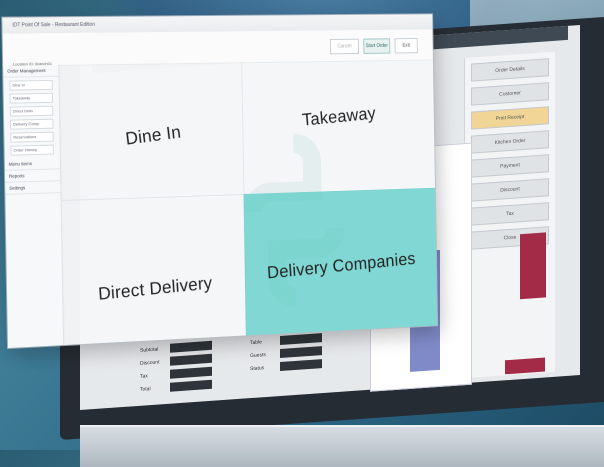 This screenshot has width=604, height=467. Describe the element at coordinates (510, 166) in the screenshot. I see `panel-button: Payment` at that location.